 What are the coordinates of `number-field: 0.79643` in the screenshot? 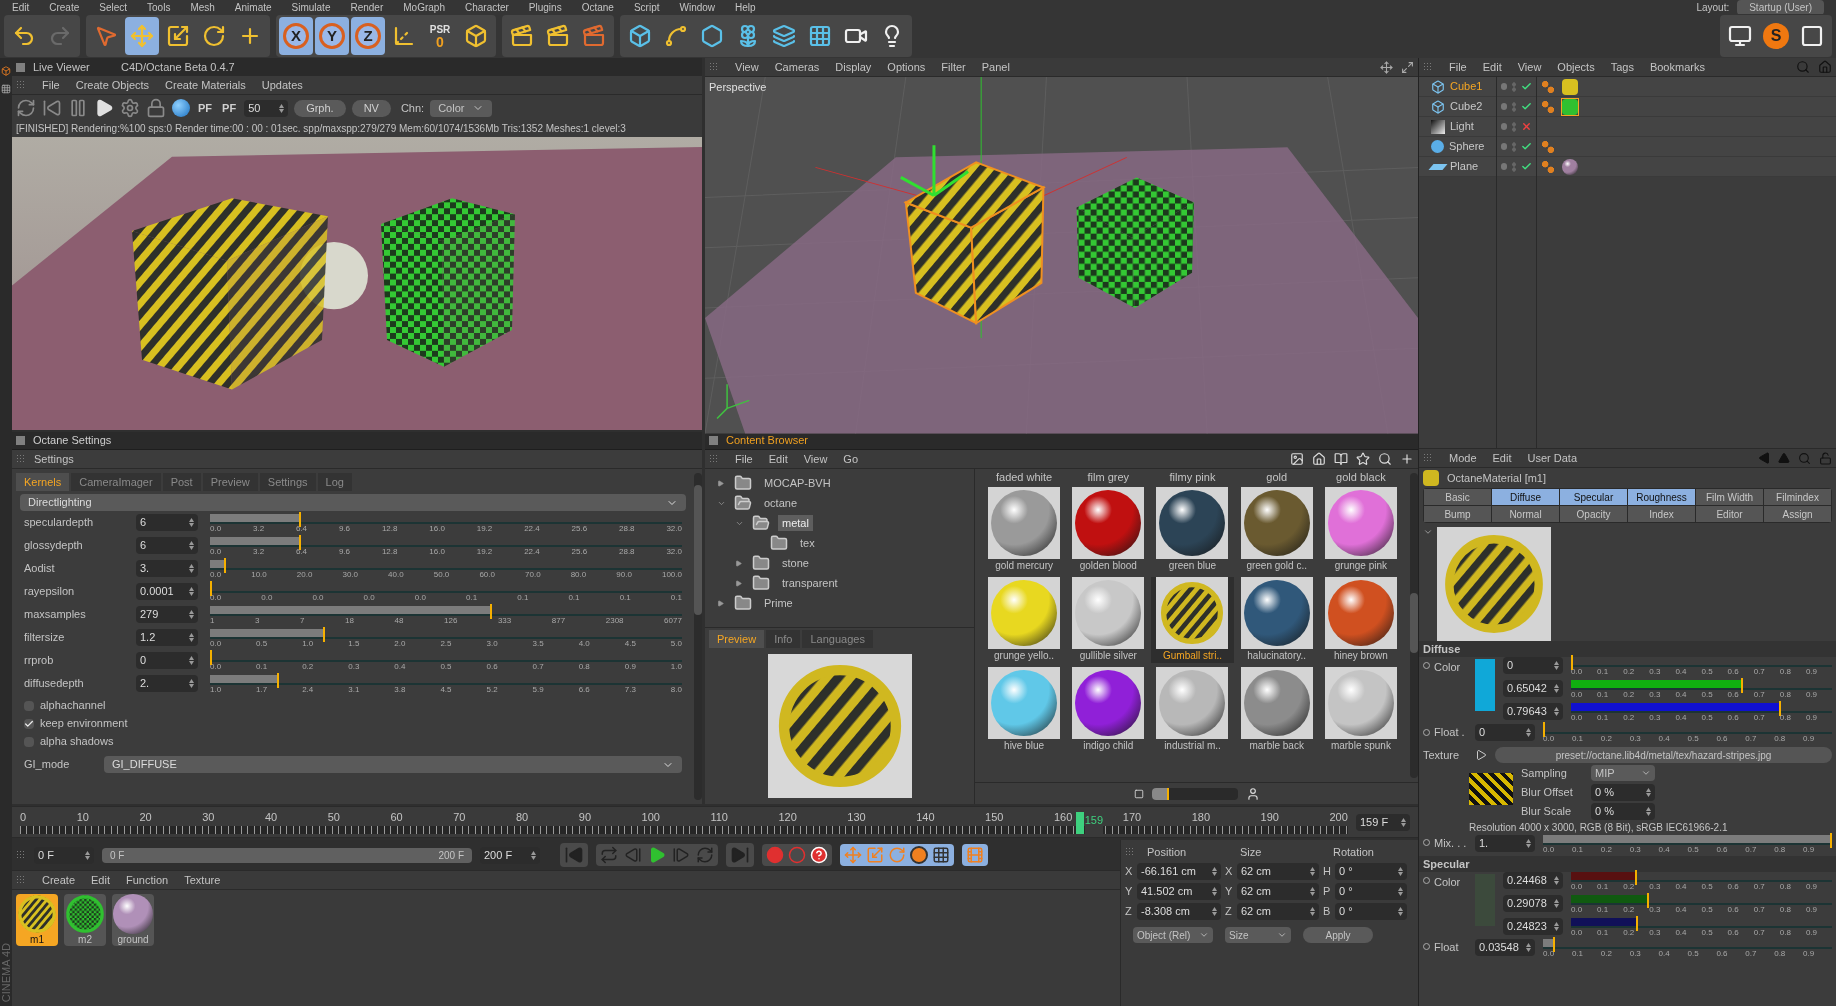 It's located at (1533, 711).